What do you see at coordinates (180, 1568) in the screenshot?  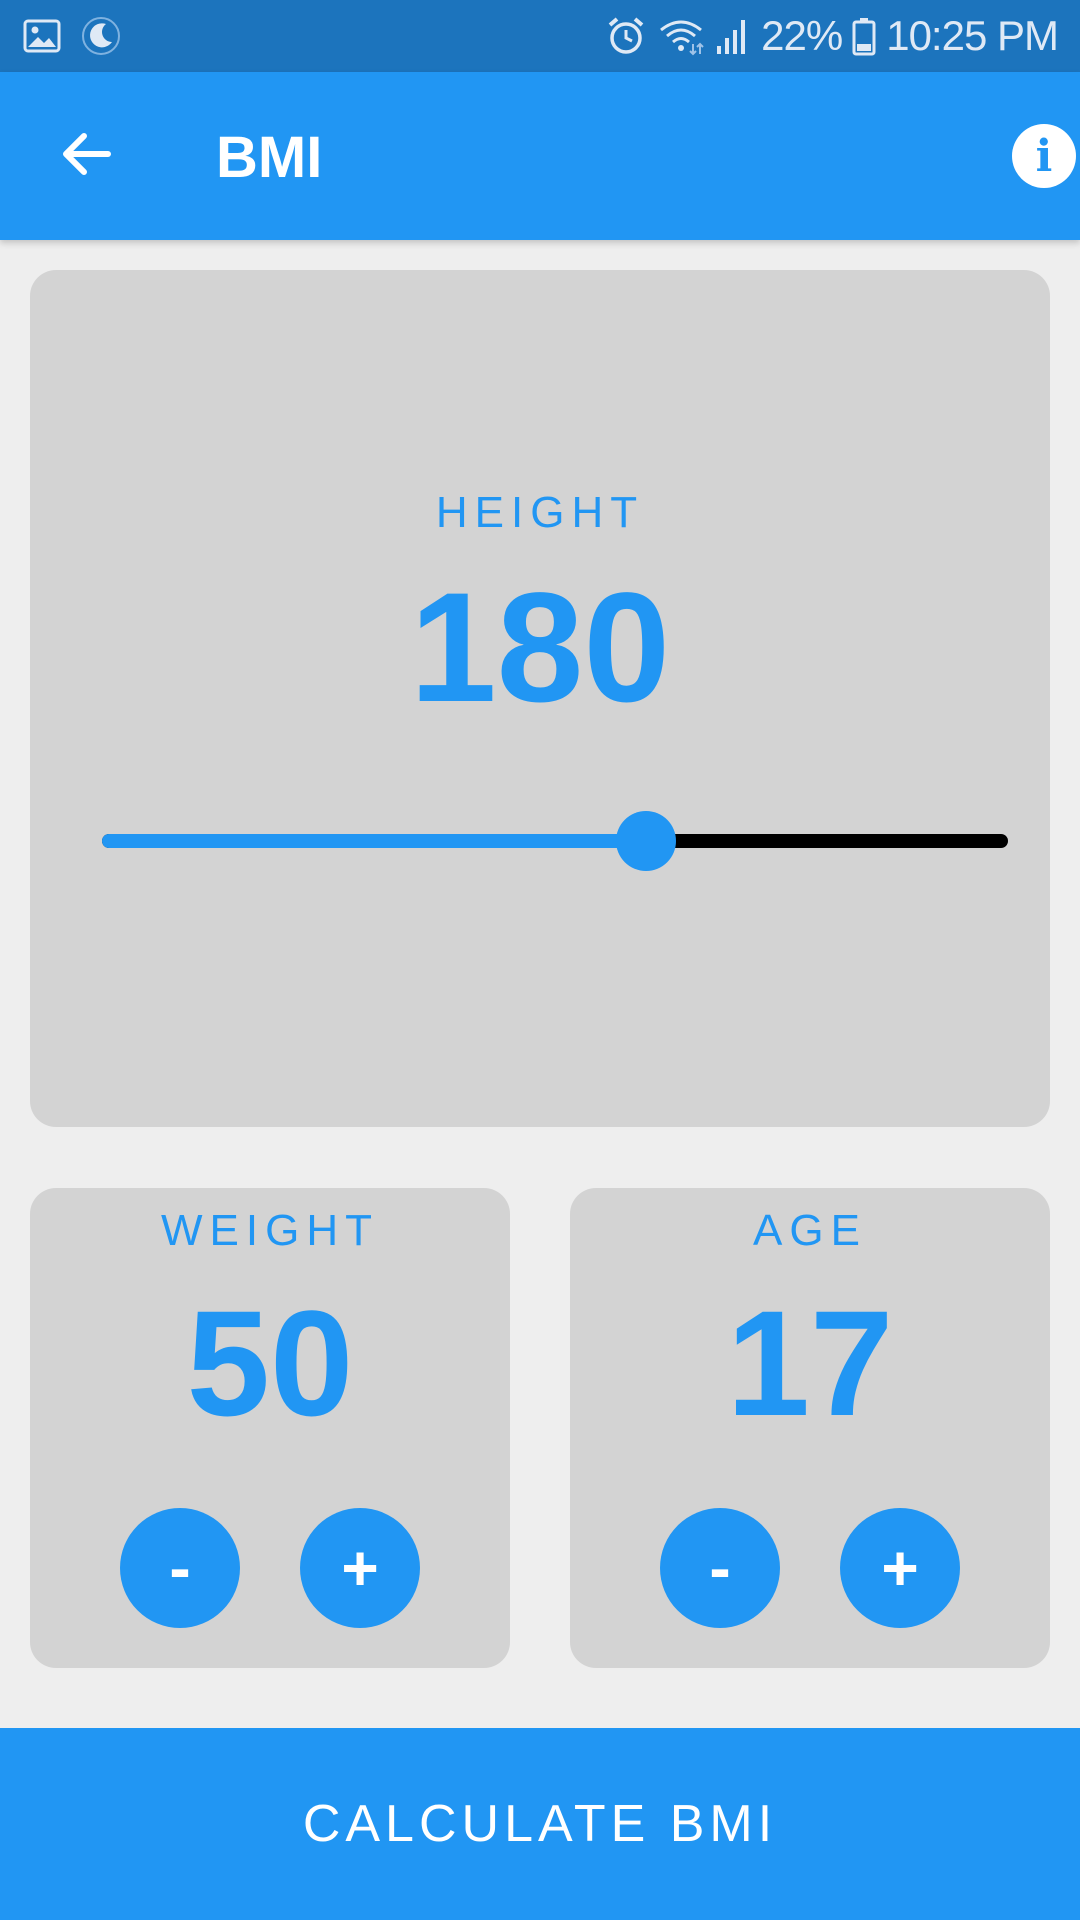 I see `weight-minus-button: -` at bounding box center [180, 1568].